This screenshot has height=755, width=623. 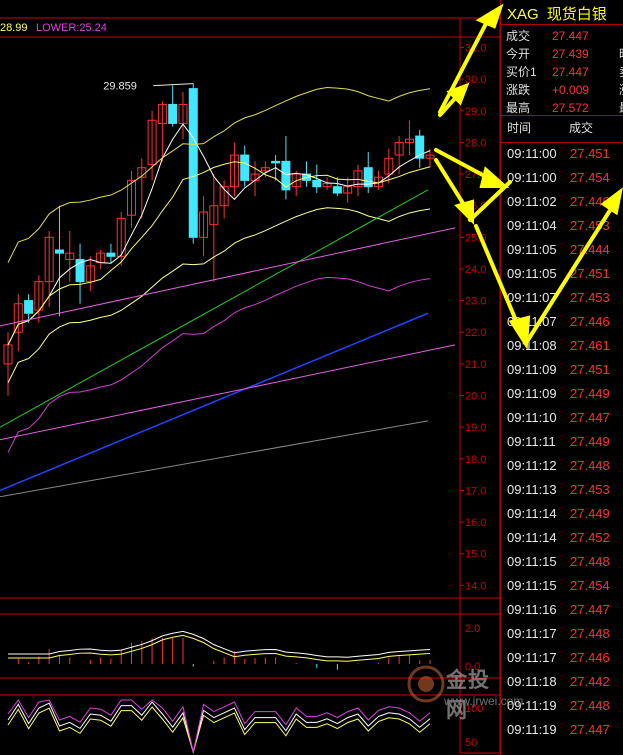 I want to click on tick-row: 09:11:14 27.452, so click(x=558, y=542).